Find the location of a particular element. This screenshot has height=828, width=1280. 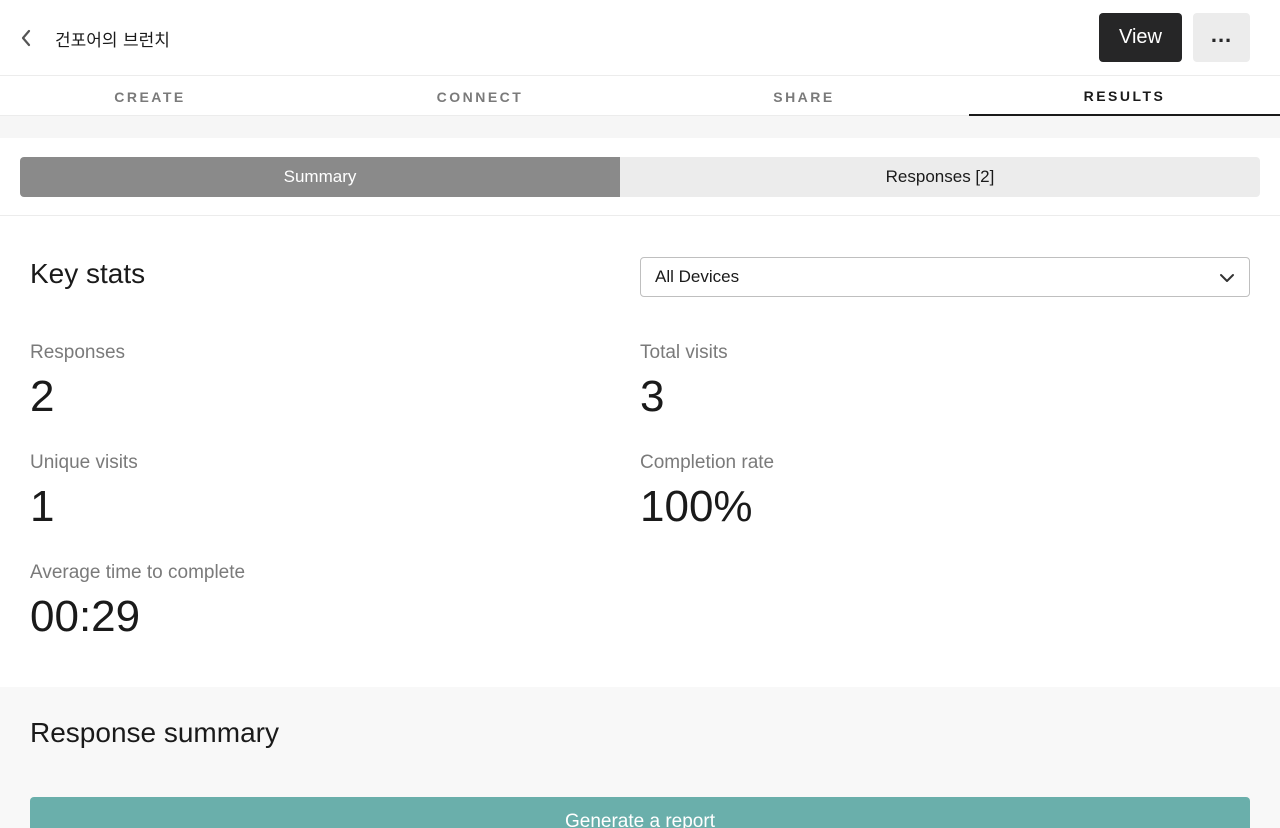

avg-time-stat-label: Average time to complete is located at coordinates (138, 572).